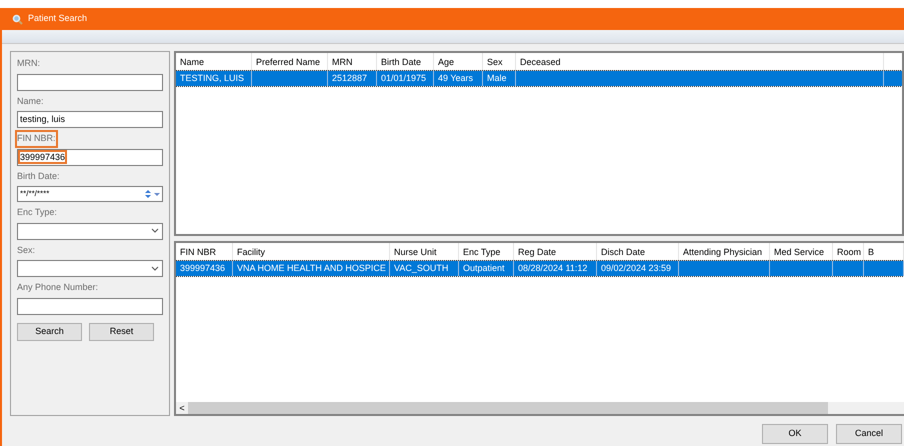  Describe the element at coordinates (90, 119) in the screenshot. I see `input-field: testing, luis` at that location.